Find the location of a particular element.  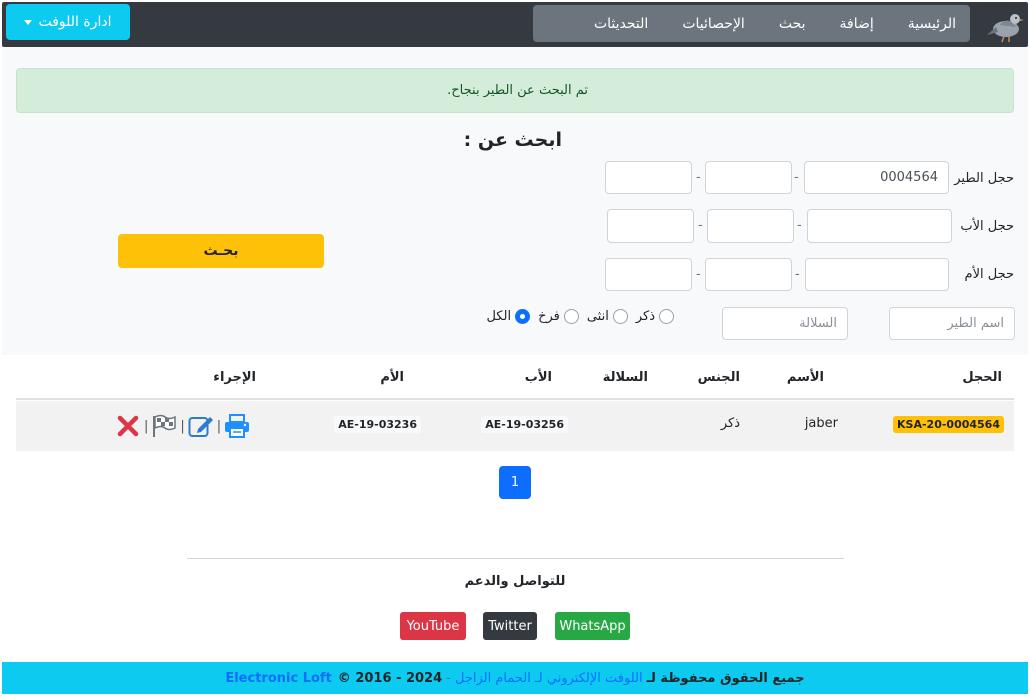

mother-ring-year-input is located at coordinates (748, 274).